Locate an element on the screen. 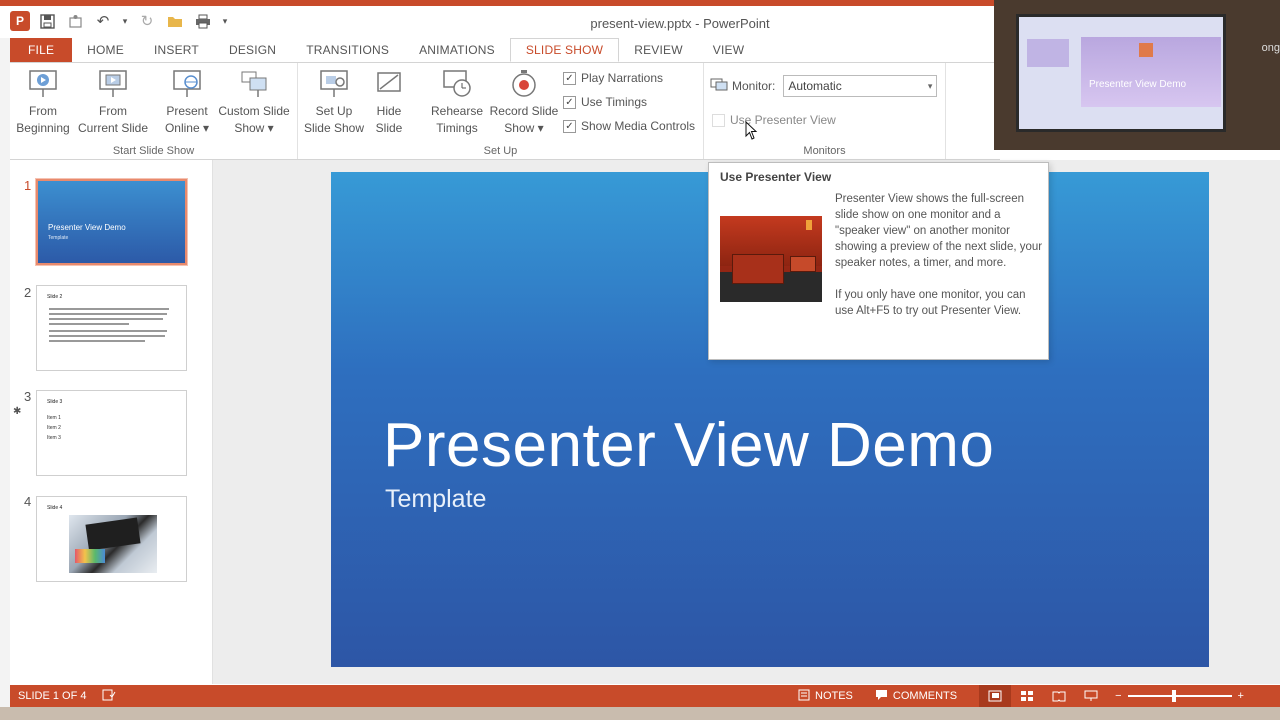 The width and height of the screenshot is (1280, 720). thumb-2-title: Slide 2 is located at coordinates (55, 297).